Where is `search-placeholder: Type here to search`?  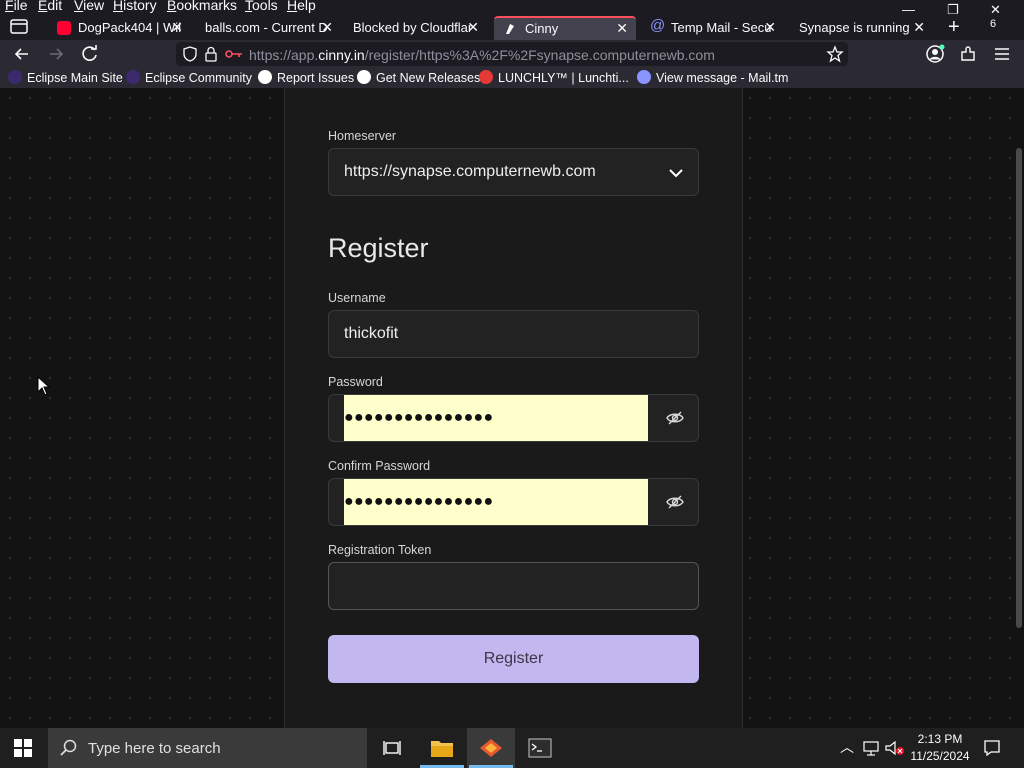
search-placeholder: Type here to search is located at coordinates (154, 748).